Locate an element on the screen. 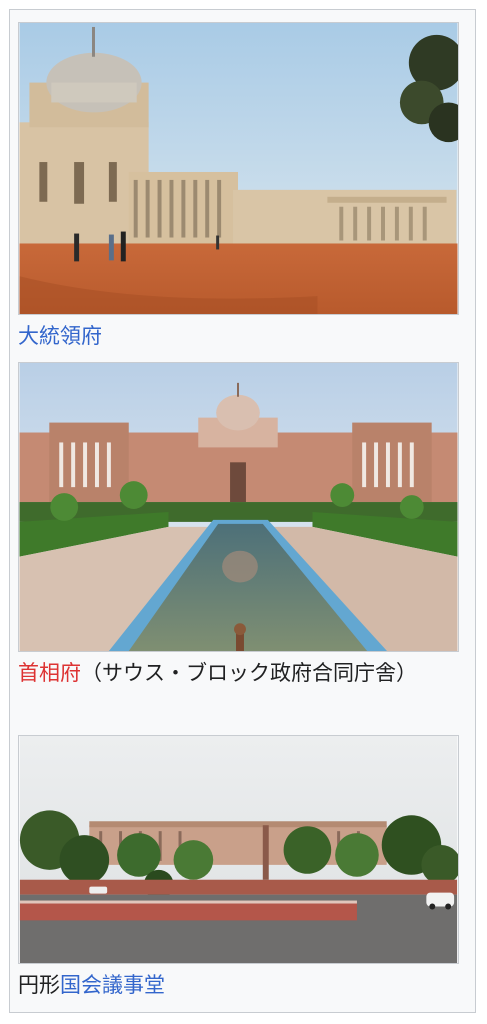 This screenshot has height=1024, width=487. presidential-palace-link: 大統領府 is located at coordinates (60, 336).